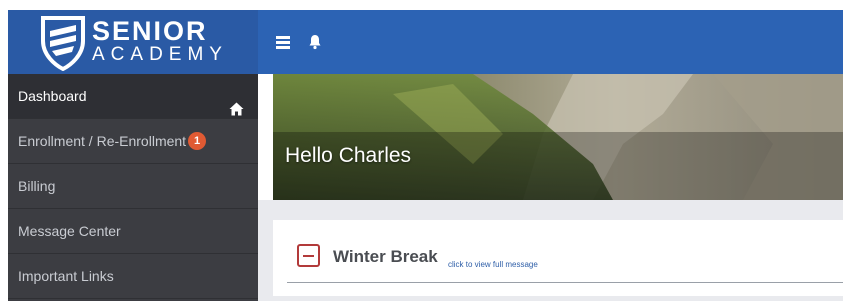  What do you see at coordinates (69, 231) in the screenshot?
I see `sidebar-item-label: Message Center` at bounding box center [69, 231].